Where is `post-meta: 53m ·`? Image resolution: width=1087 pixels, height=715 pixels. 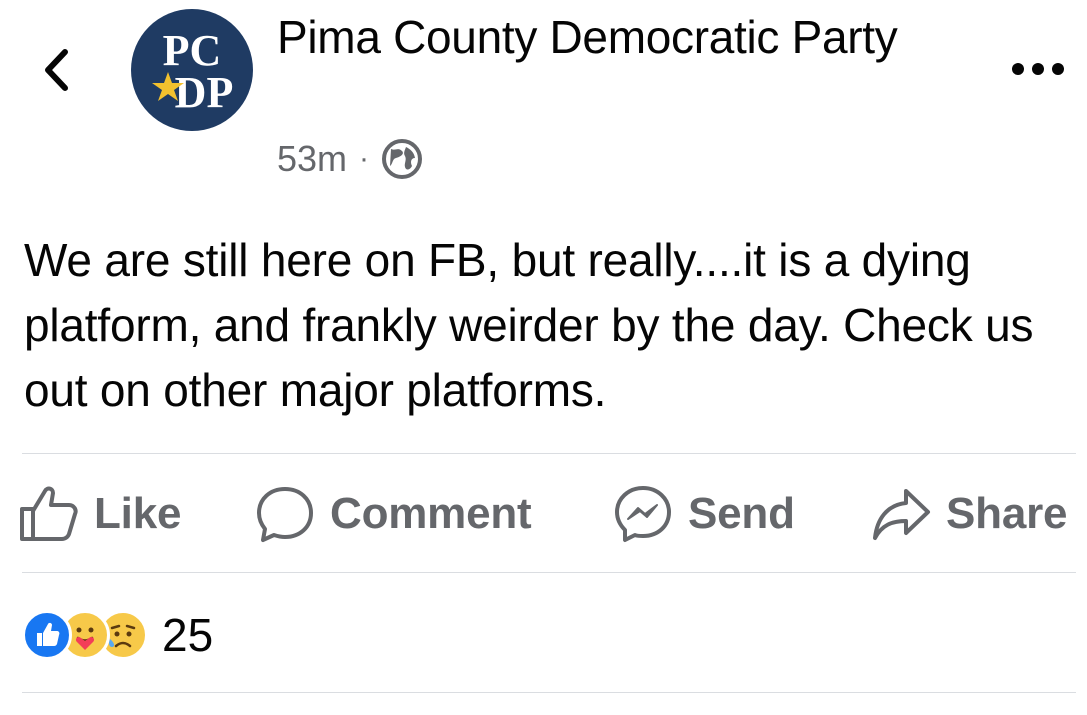
post-meta: 53m · is located at coordinates (350, 159).